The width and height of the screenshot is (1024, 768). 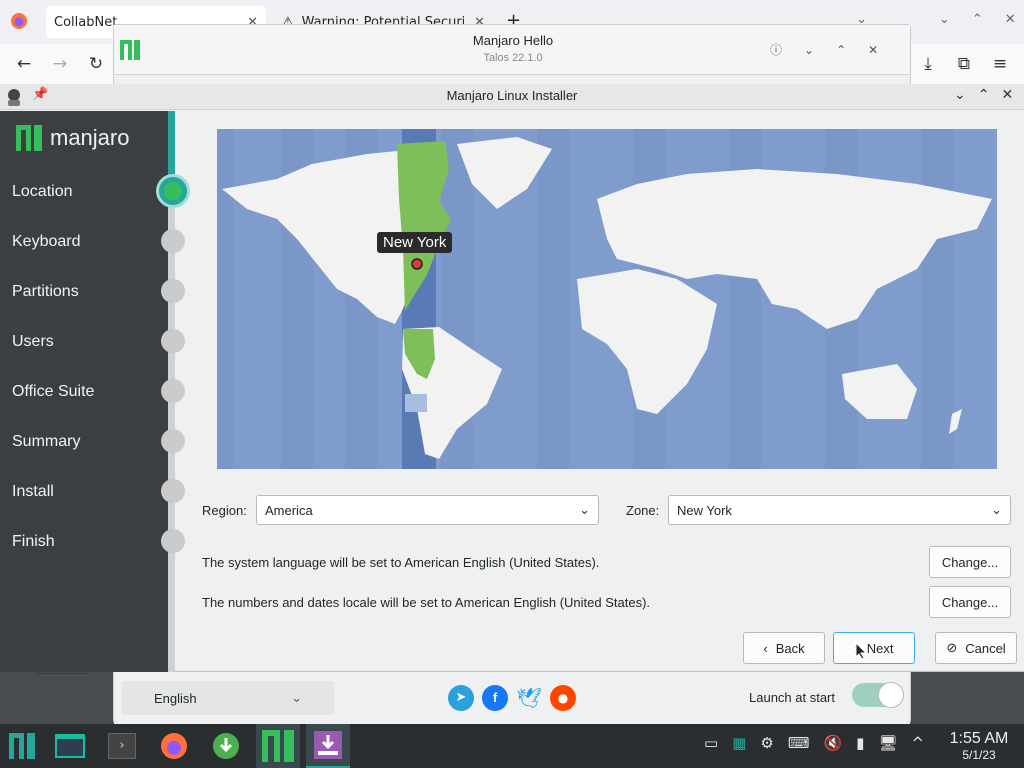 I want to click on expand-tray-icon: ^, so click(x=917, y=743).